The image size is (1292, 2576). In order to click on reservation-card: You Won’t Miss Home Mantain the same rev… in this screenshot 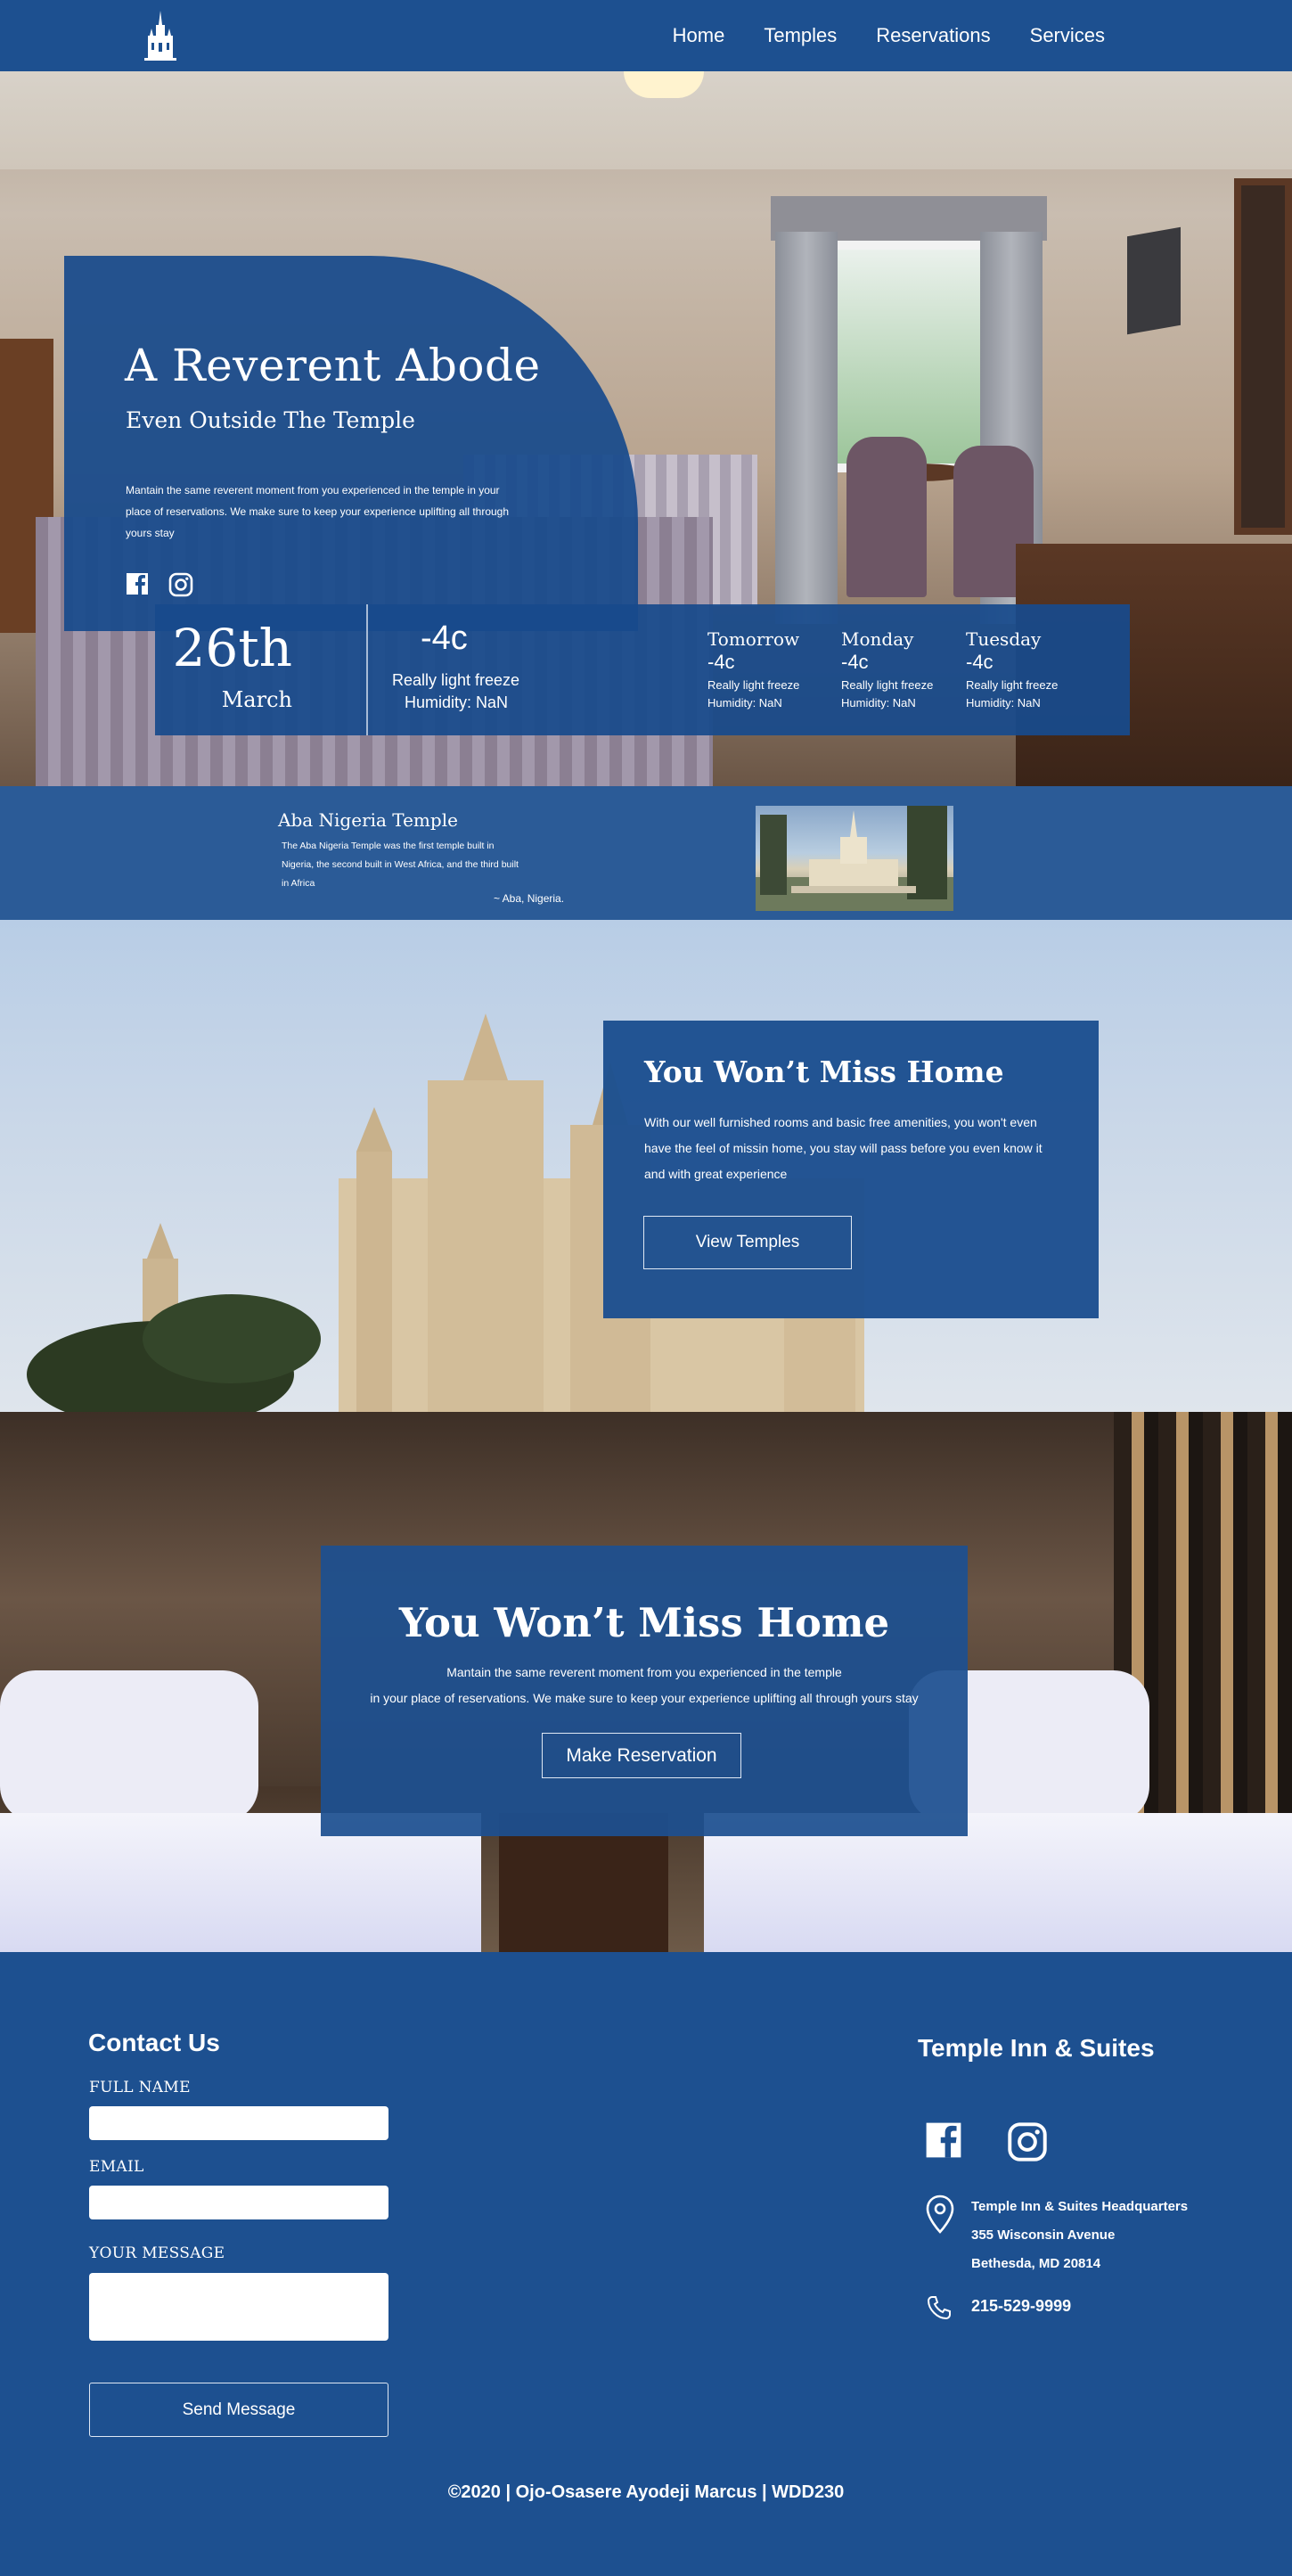, I will do `click(645, 1691)`.